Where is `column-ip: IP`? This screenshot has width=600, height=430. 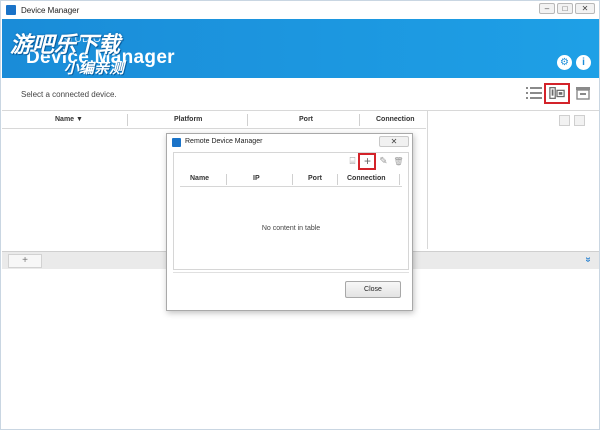
column-ip: IP is located at coordinates (256, 178).